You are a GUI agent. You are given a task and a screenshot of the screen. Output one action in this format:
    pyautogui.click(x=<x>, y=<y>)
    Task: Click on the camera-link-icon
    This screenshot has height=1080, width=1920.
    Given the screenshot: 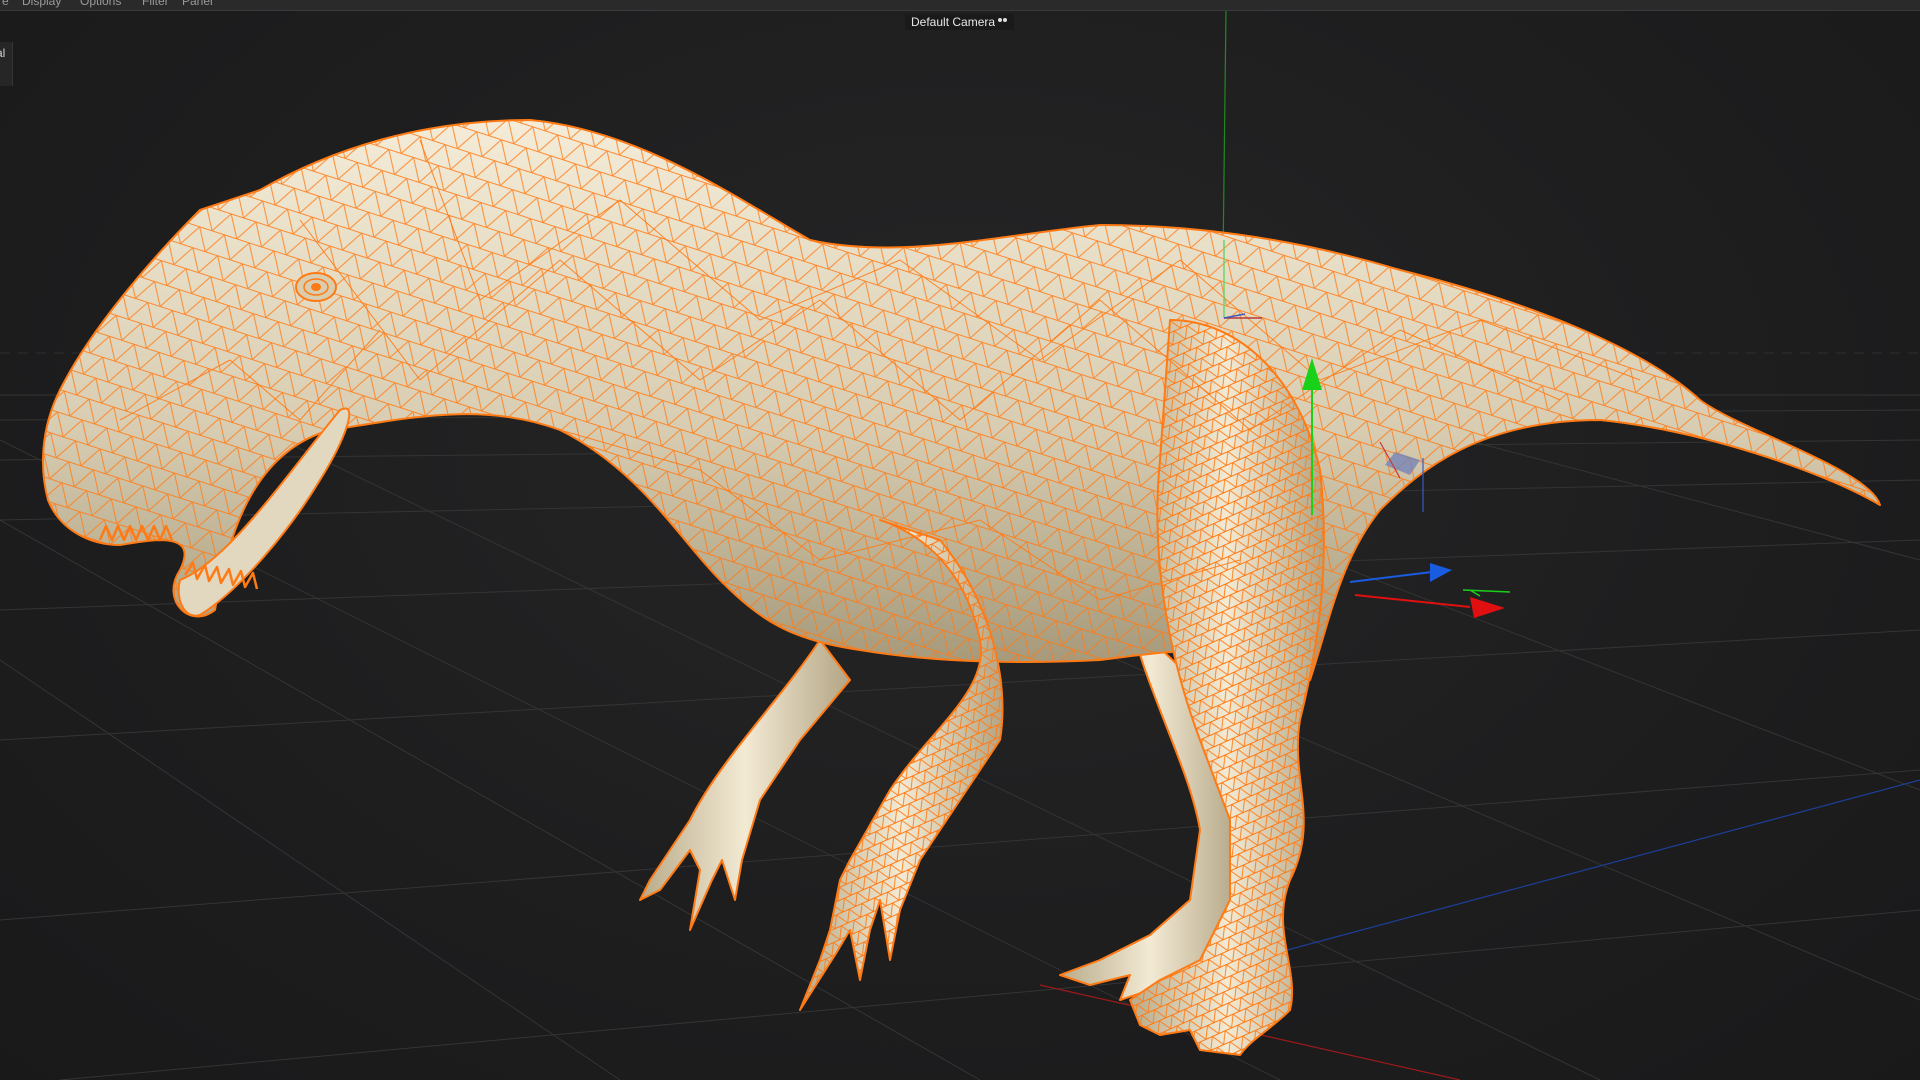 What is the action you would take?
    pyautogui.click(x=1003, y=22)
    